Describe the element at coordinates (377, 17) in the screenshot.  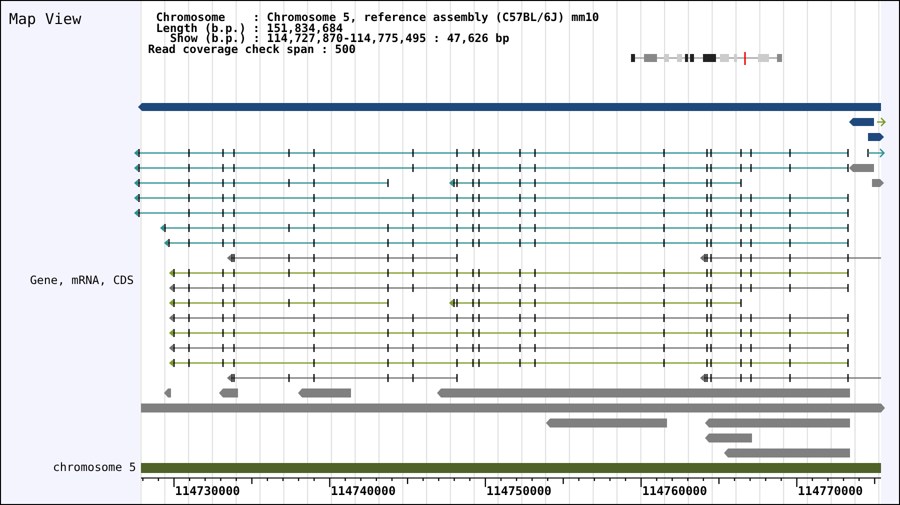
I see `info-line: Chromosome : Chromosome 5, reference assembly (C57BL/6J) mm10` at that location.